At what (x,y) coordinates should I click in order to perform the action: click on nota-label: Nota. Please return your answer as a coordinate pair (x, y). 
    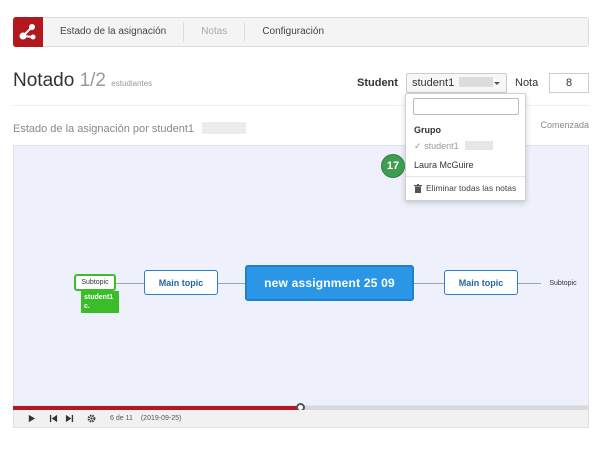
    Looking at the image, I should click on (527, 83).